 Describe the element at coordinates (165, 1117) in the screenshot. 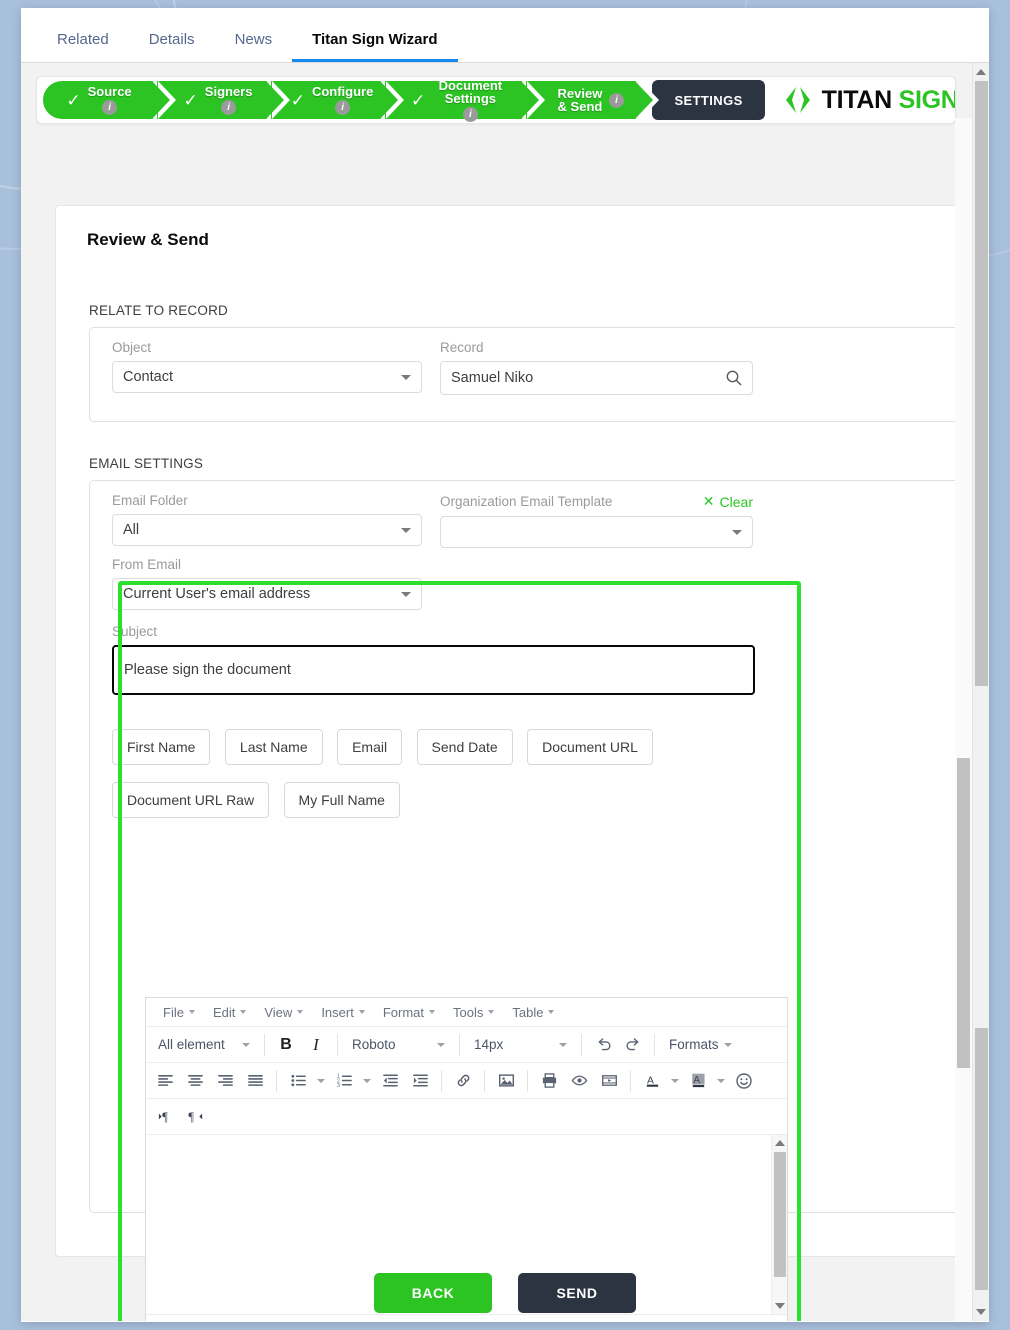

I see `ltr-icon: ¶` at that location.